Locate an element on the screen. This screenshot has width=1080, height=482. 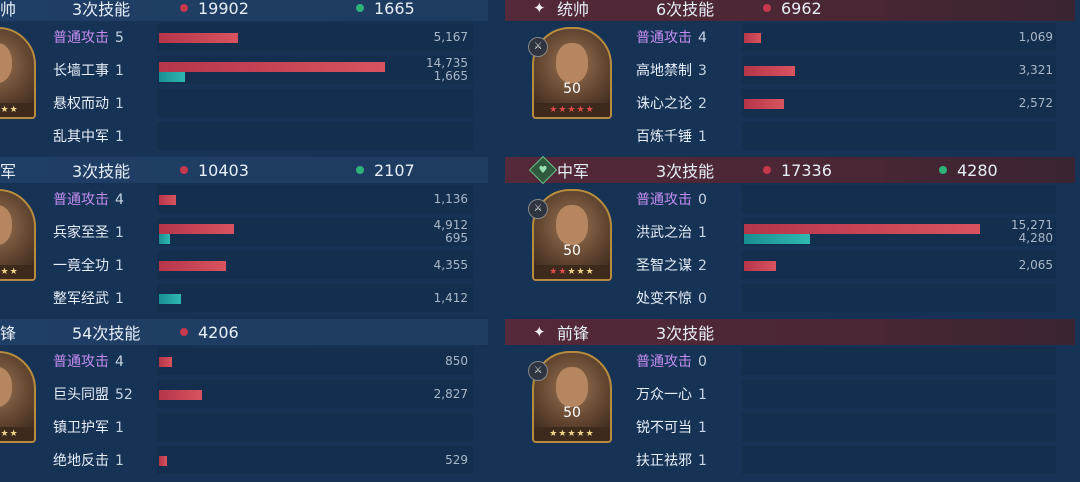
skill-name: 绝地反击 1 is located at coordinates (88, 460).